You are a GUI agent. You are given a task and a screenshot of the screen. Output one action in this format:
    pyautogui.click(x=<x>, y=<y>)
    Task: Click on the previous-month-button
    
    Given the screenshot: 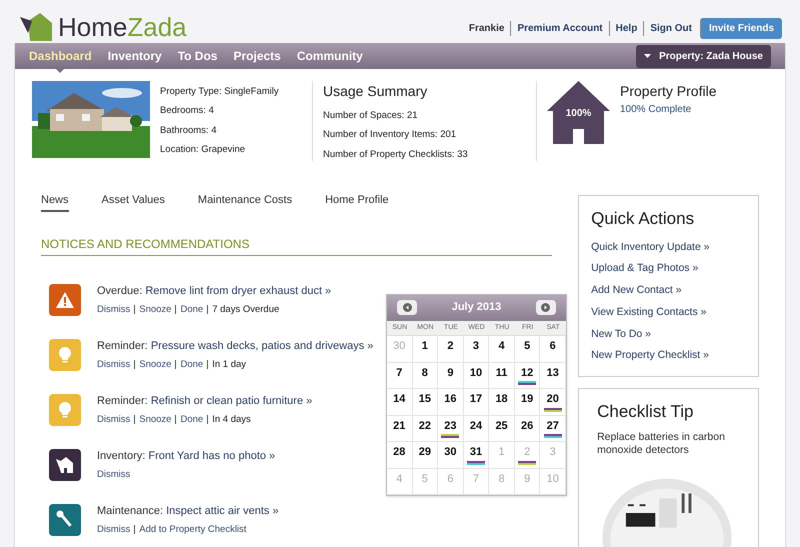 What is the action you would take?
    pyautogui.click(x=407, y=307)
    